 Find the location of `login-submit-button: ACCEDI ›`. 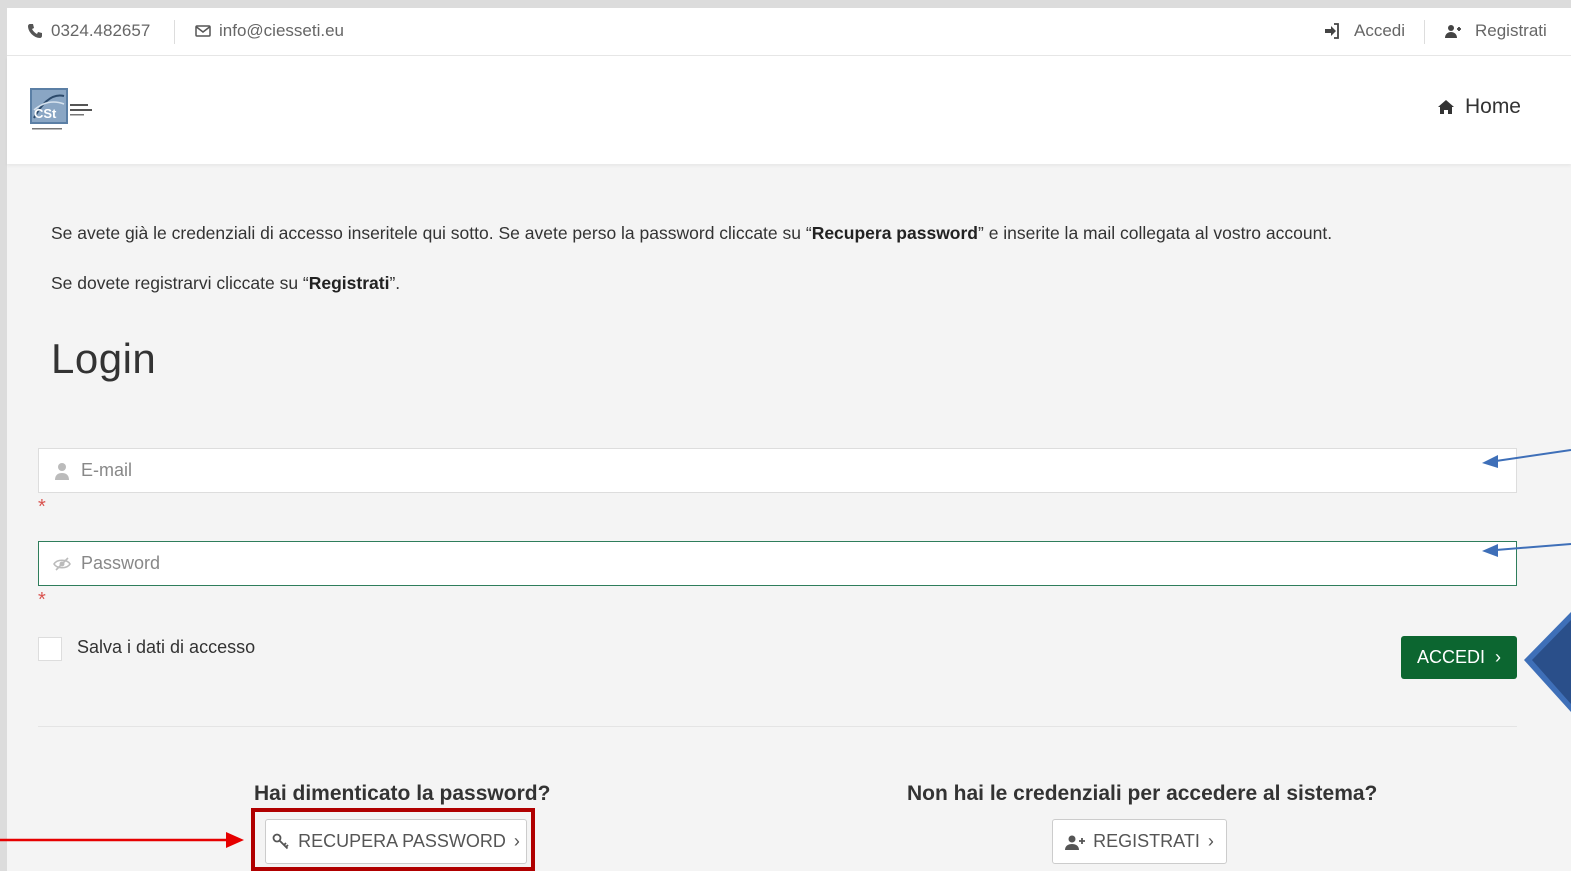

login-submit-button: ACCEDI › is located at coordinates (1459, 657).